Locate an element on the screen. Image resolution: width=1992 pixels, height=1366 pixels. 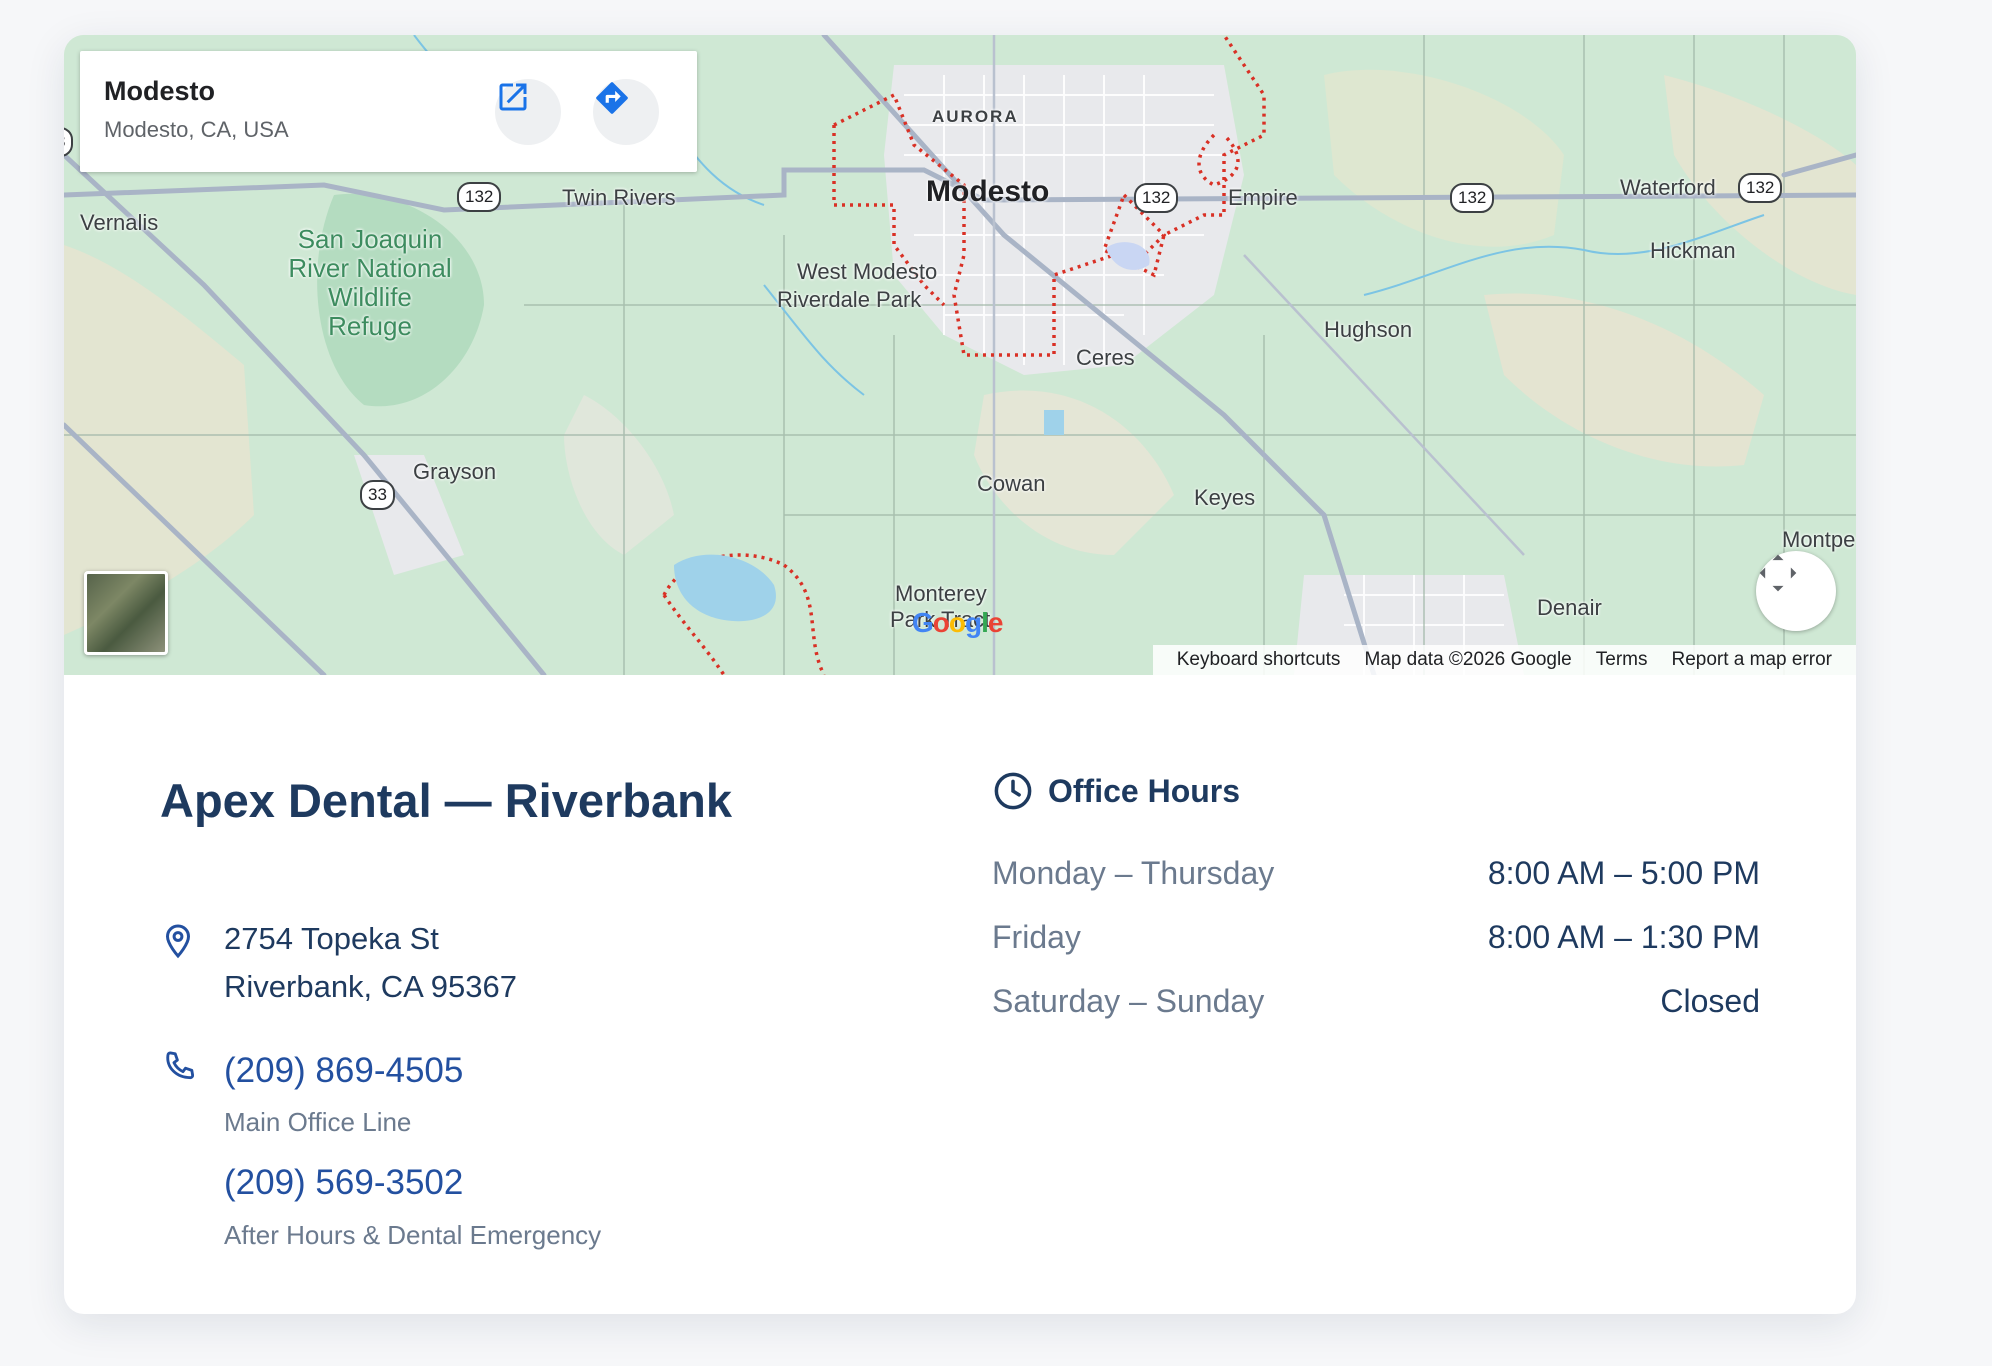
map-place-card: Modesto Modesto, CA, USA is located at coordinates (388, 111).